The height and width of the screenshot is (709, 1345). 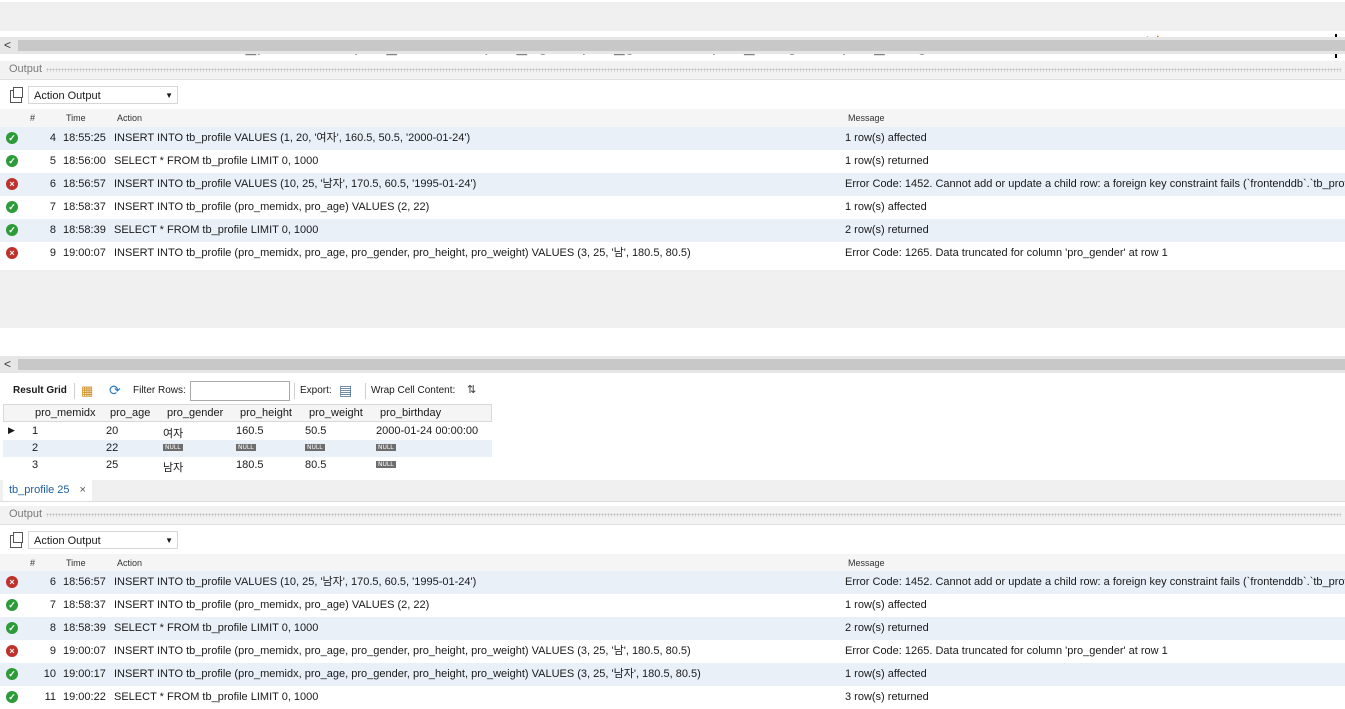 What do you see at coordinates (115, 390) in the screenshot?
I see `refresh-icon: ⟳` at bounding box center [115, 390].